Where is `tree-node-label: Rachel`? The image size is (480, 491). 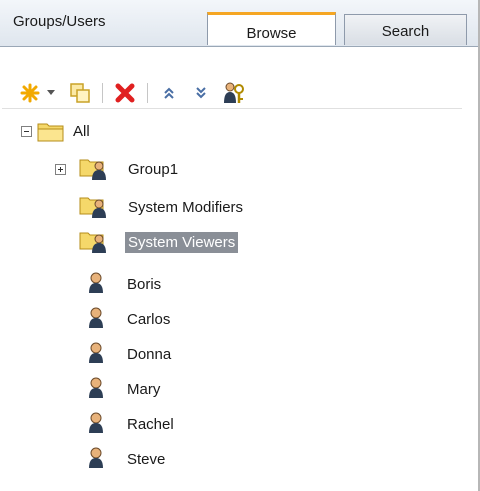
tree-node-label: Rachel is located at coordinates (150, 424).